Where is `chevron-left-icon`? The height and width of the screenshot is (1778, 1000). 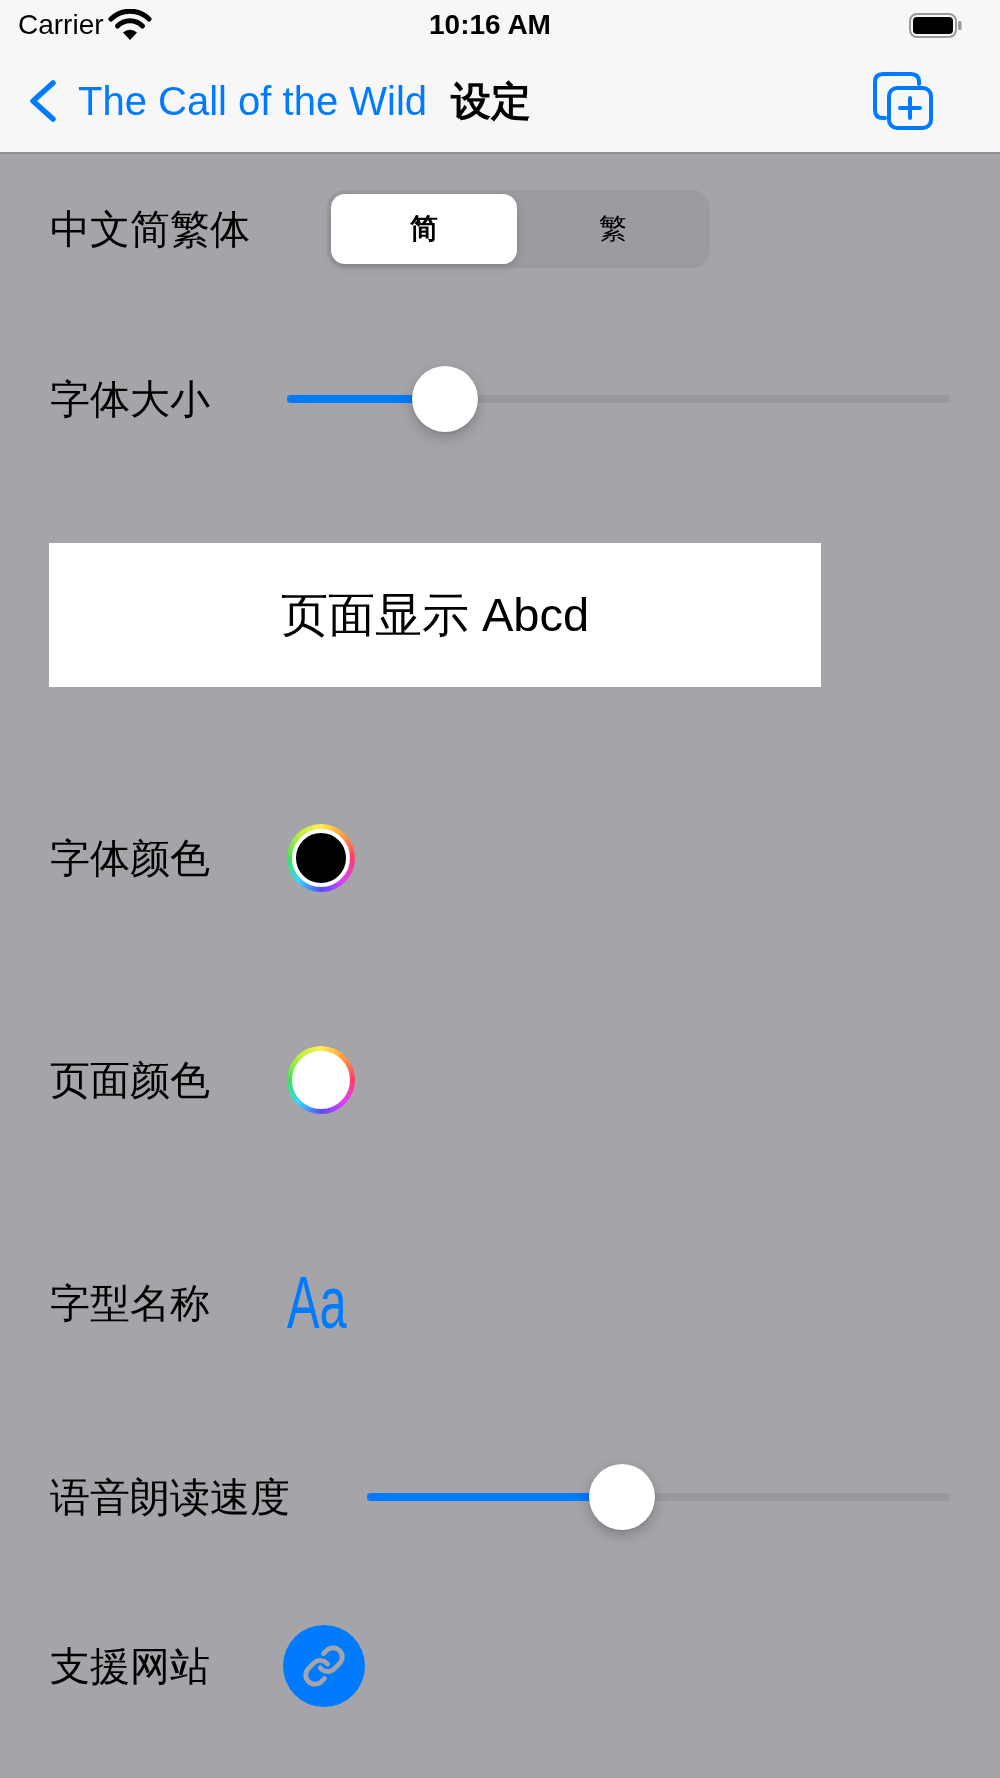
chevron-left-icon is located at coordinates (42, 101).